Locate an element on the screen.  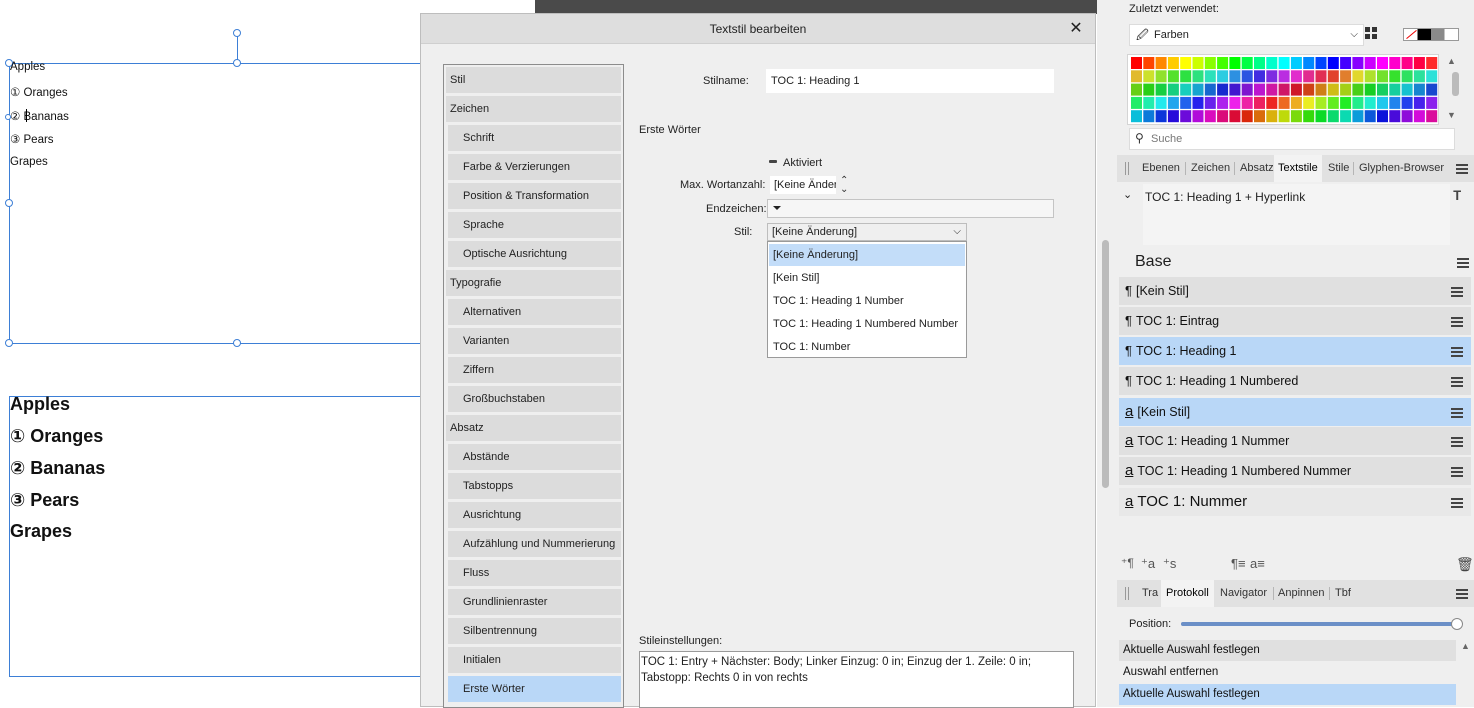
base-menu-icon is located at coordinates (1463, 263).